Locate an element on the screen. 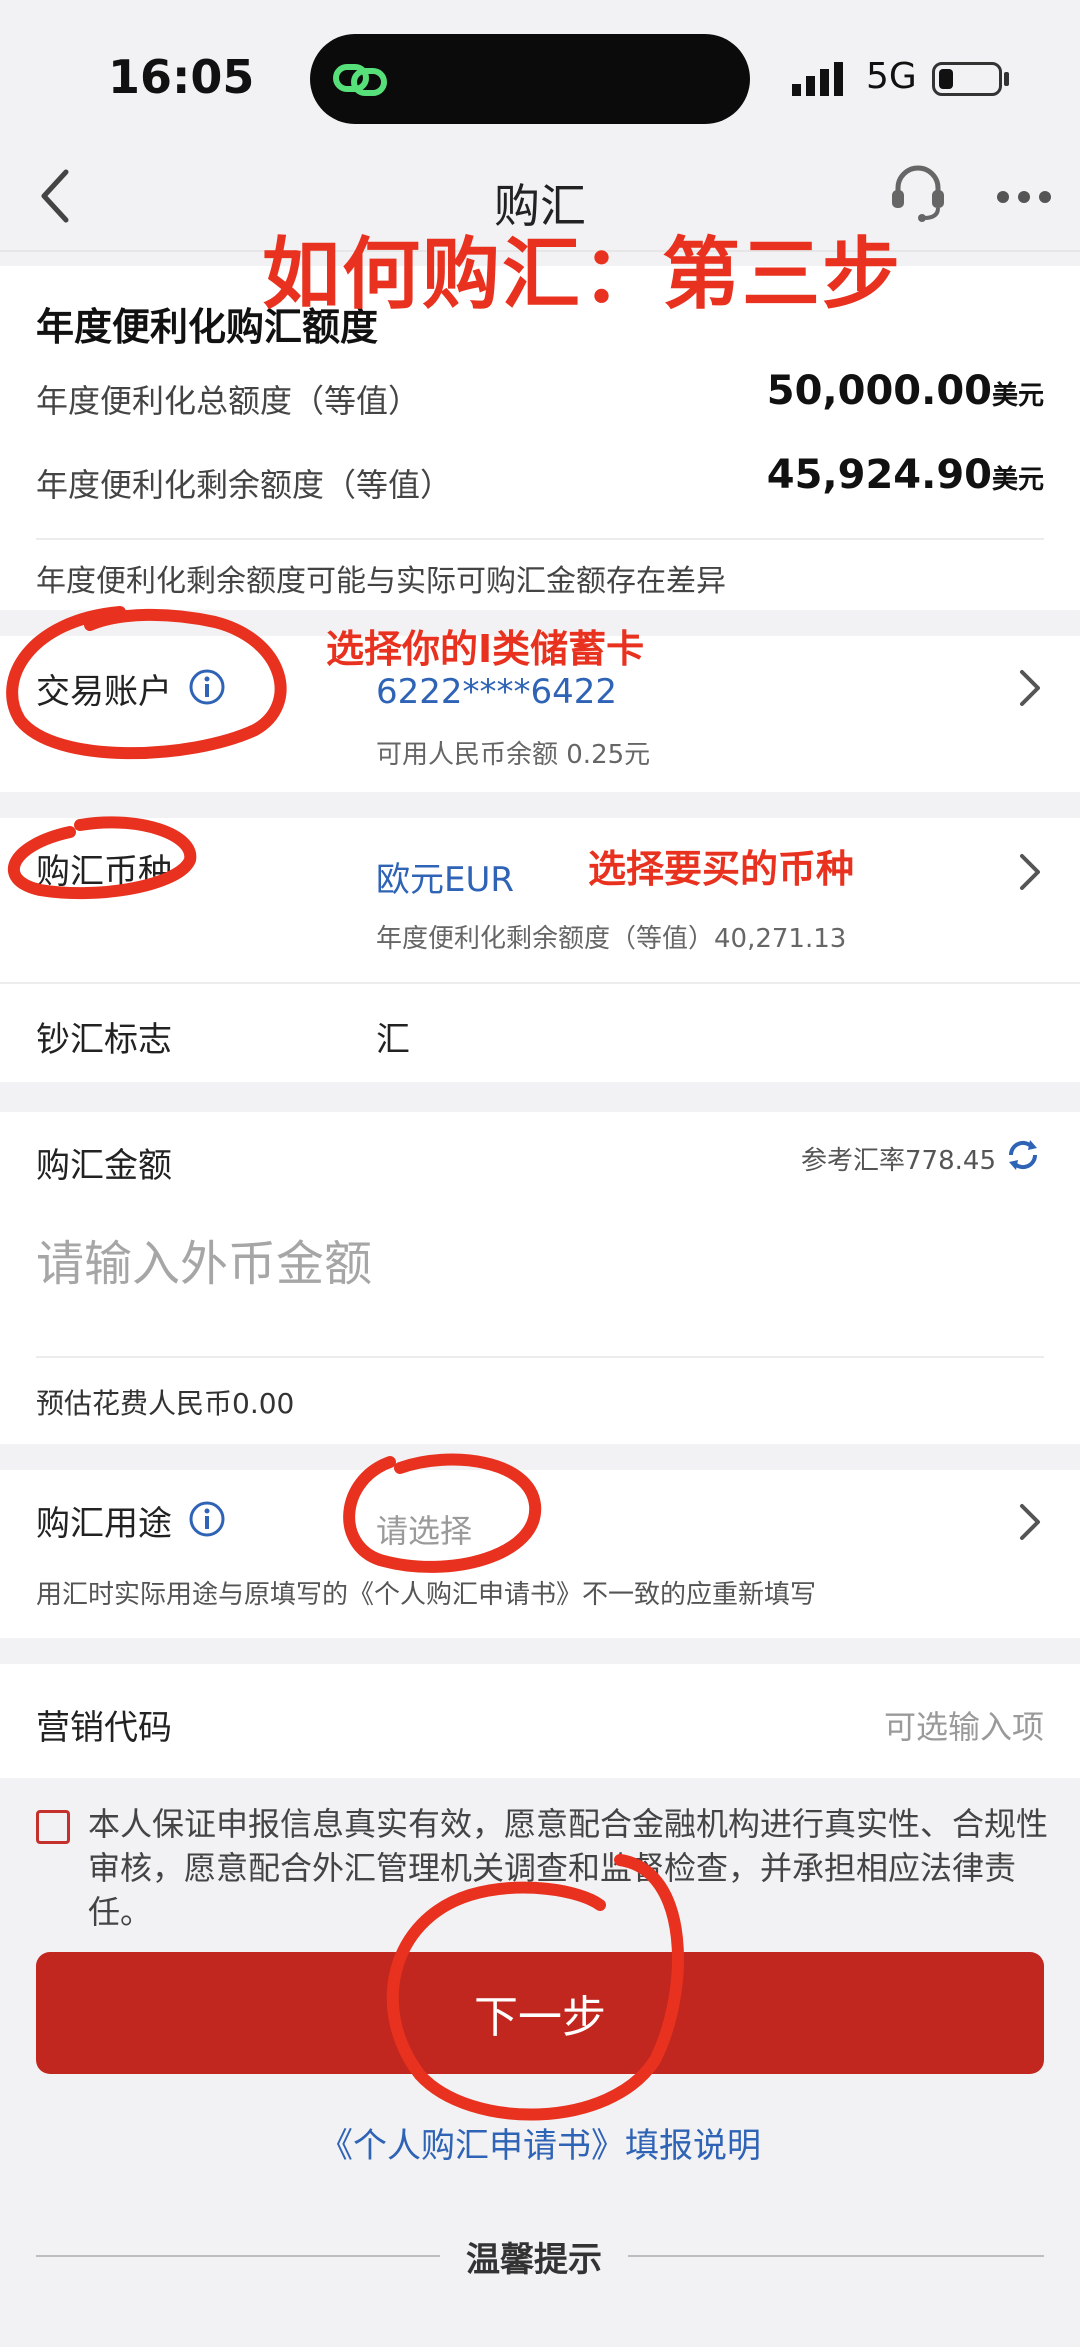 The image size is (1080, 2347). purpose-row: 购汇用途 请选择 用汇时实际用途与原填写的《个人购汇申请书》不一致的应重新填写 is located at coordinates (540, 1554).